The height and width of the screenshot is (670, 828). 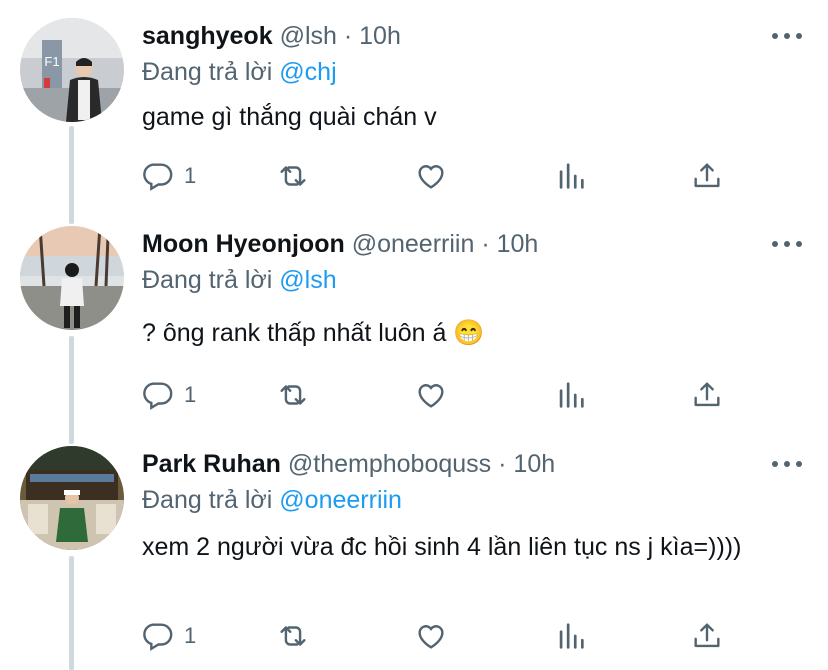 I want to click on user-handle: @lsh, so click(x=308, y=36).